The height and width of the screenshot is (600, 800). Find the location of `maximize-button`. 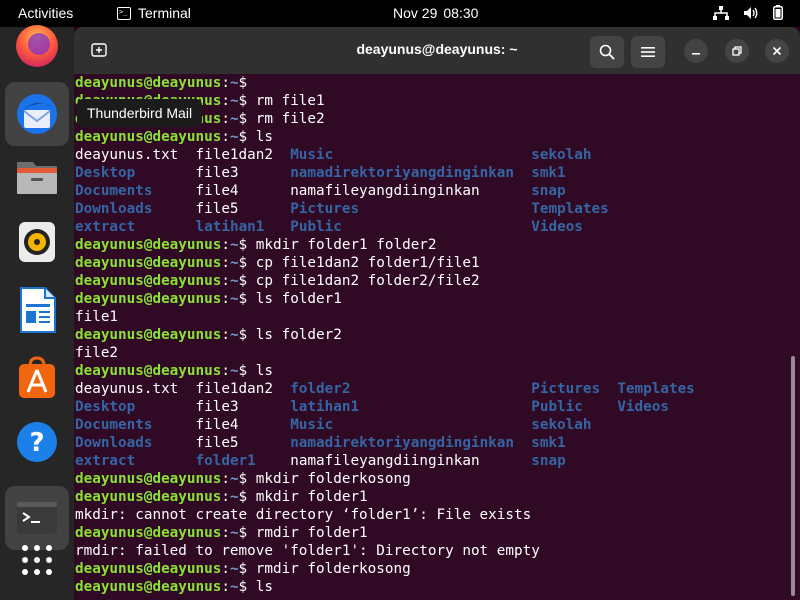

maximize-button is located at coordinates (737, 51).